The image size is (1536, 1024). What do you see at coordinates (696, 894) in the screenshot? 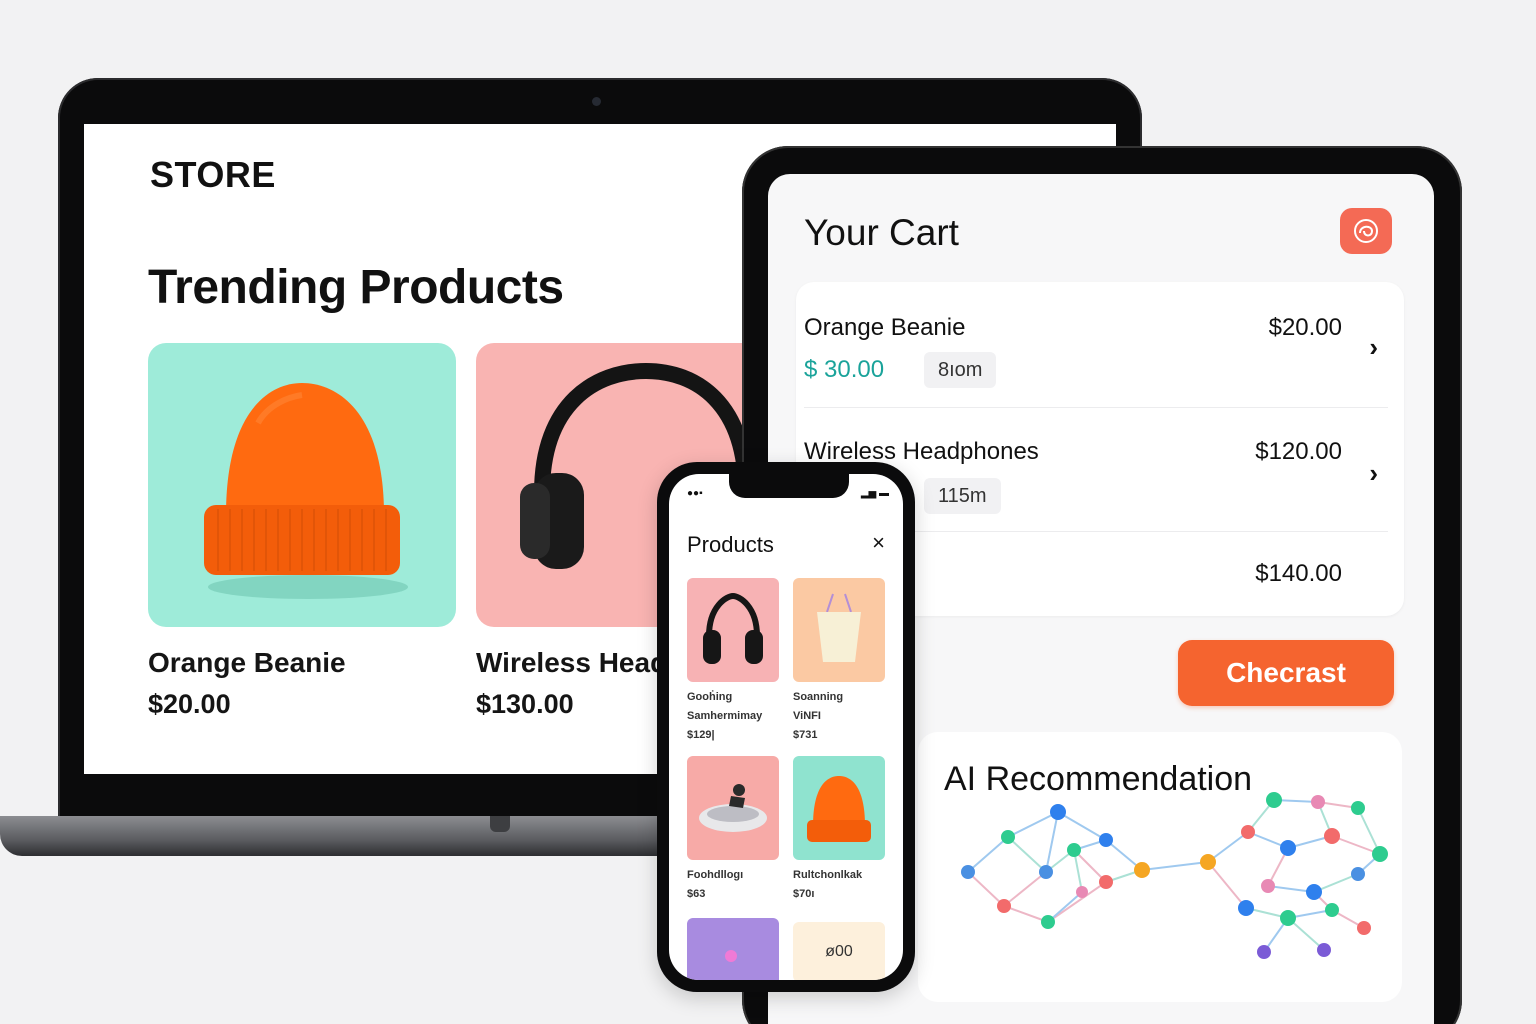
I see `mini-product-price: $63` at bounding box center [696, 894].